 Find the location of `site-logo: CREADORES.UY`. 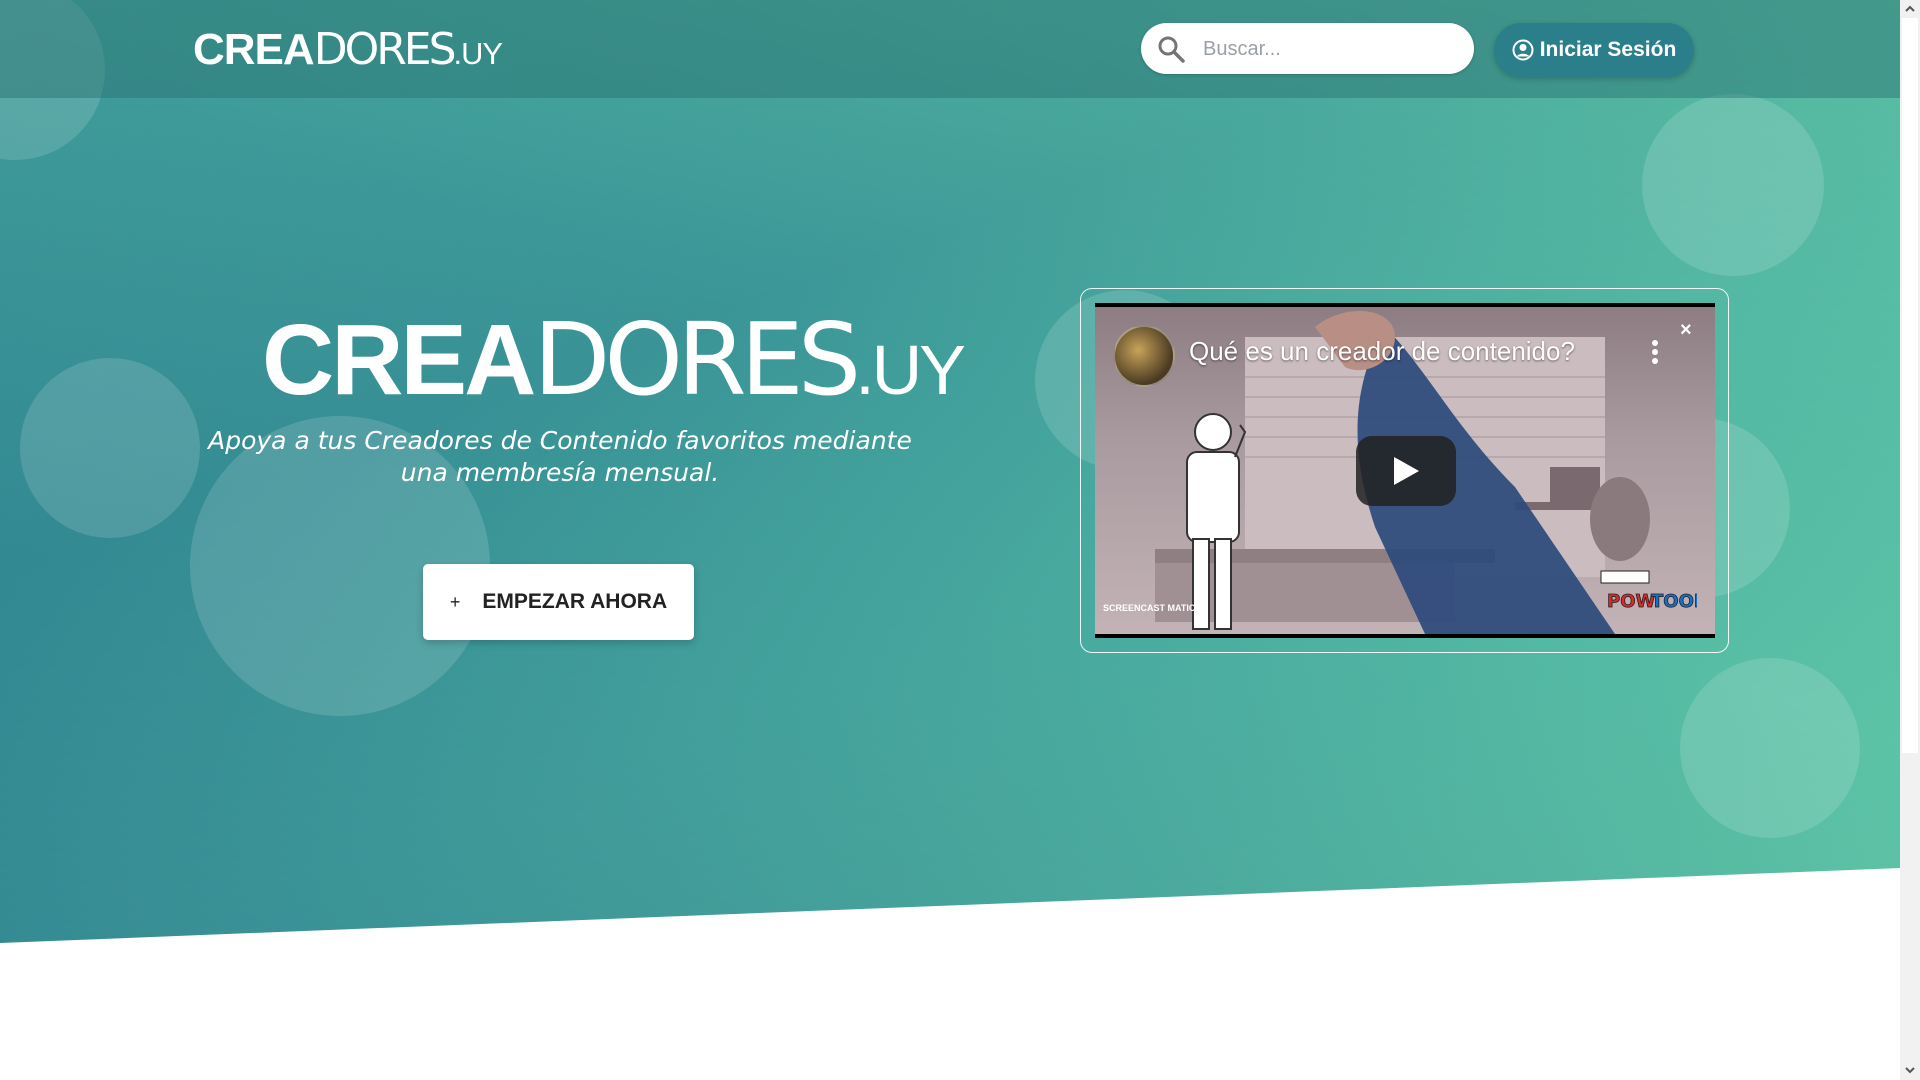

site-logo: CREADORES.UY is located at coordinates (348, 52).